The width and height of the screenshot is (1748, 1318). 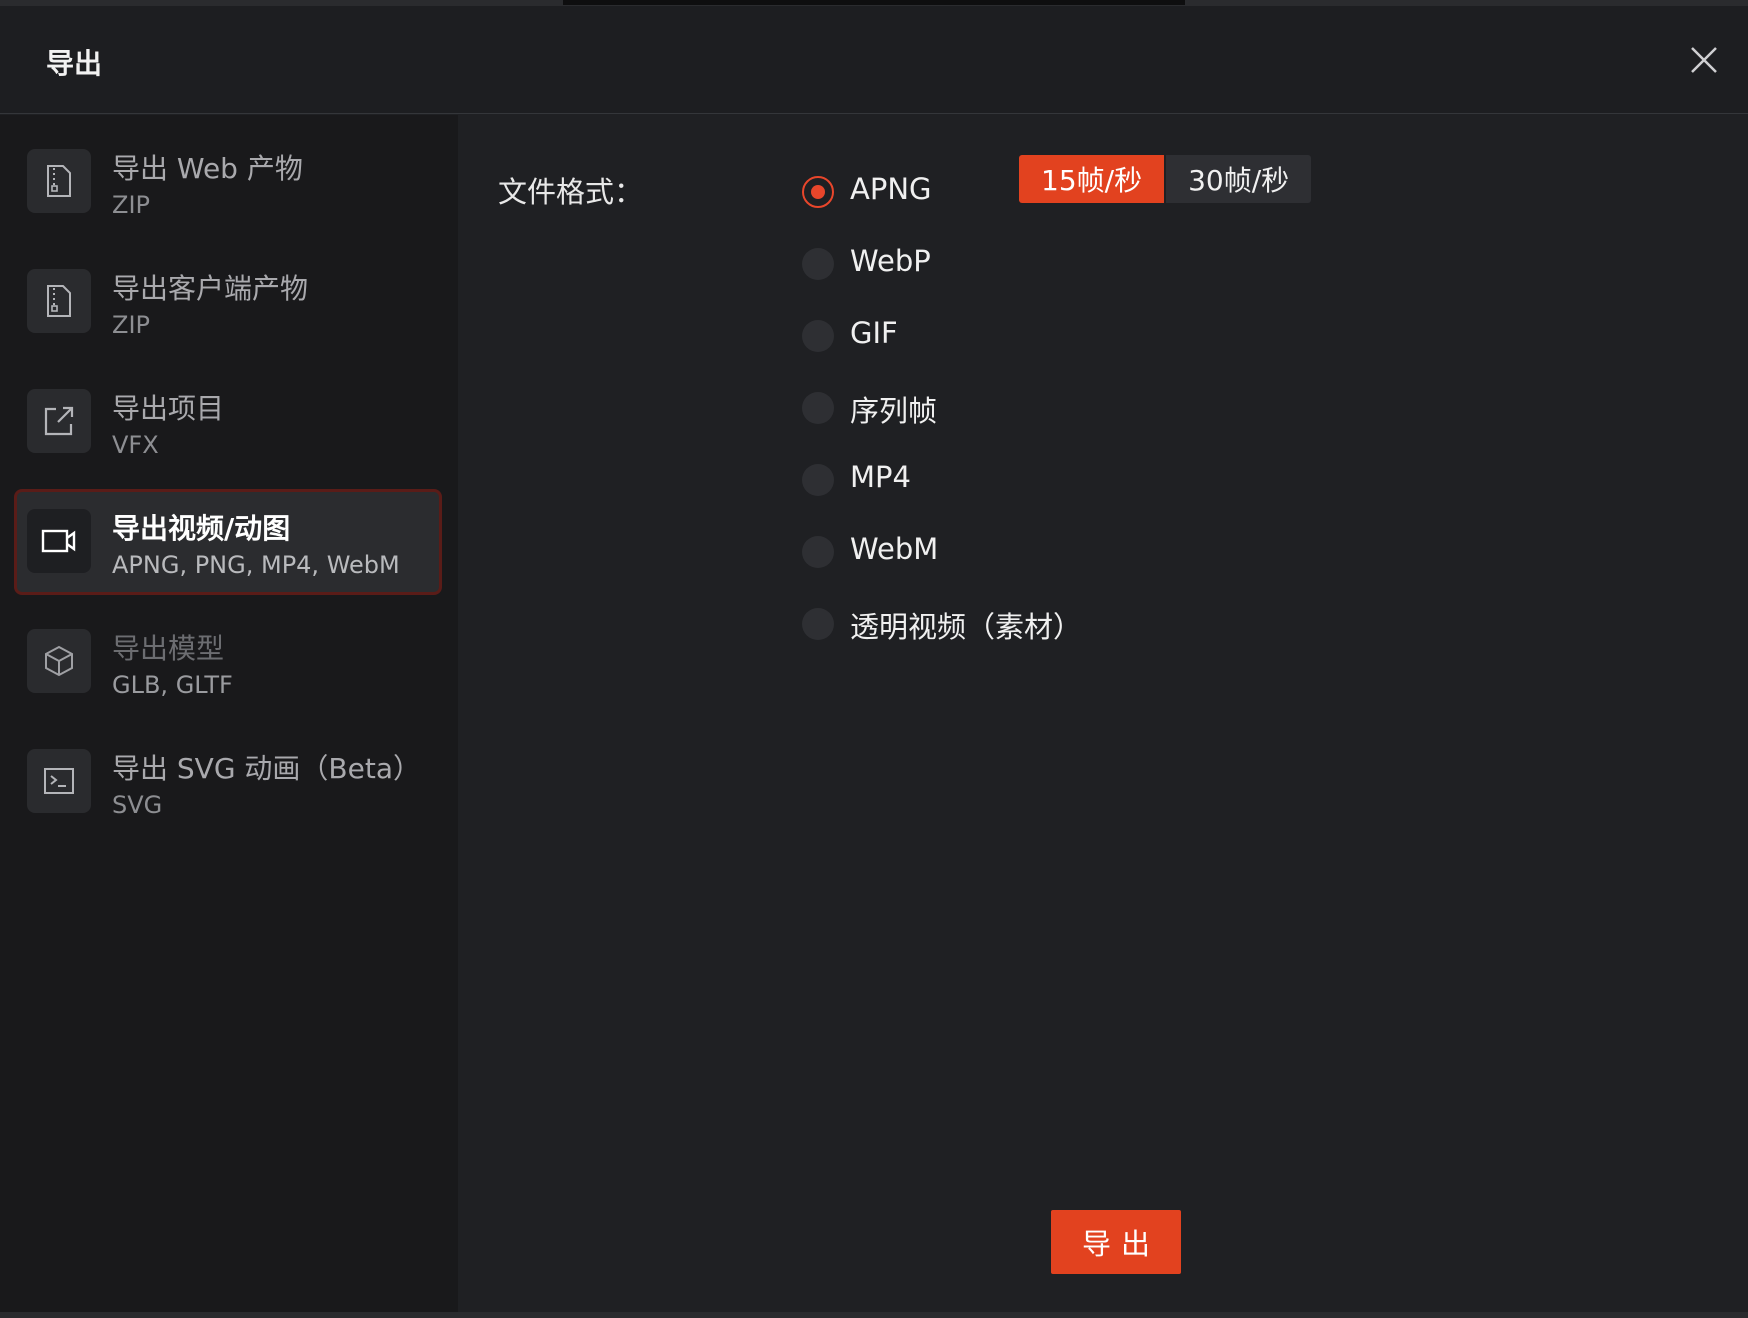 What do you see at coordinates (256, 565) in the screenshot?
I see `sidebar-item-subtitle: APNG, PNG, MP4, WebM` at bounding box center [256, 565].